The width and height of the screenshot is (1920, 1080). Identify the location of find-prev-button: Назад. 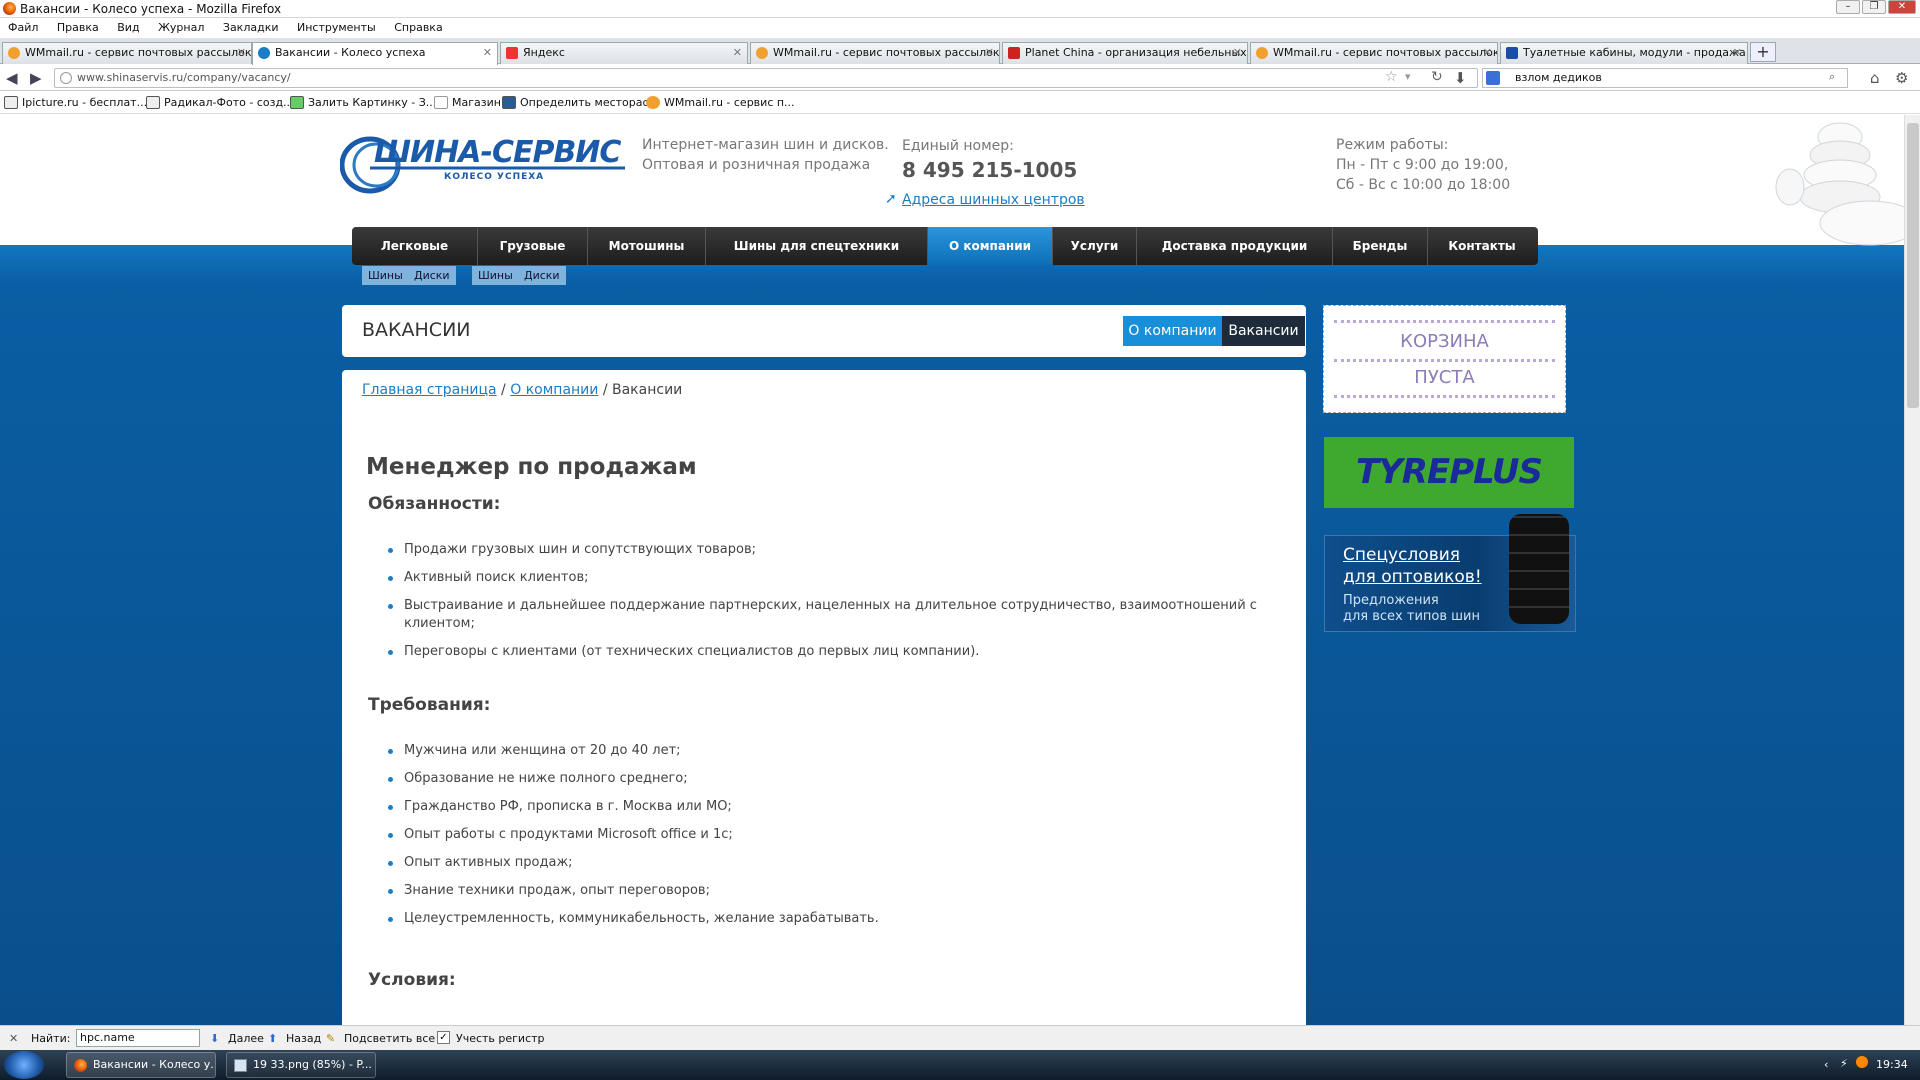
(303, 1038).